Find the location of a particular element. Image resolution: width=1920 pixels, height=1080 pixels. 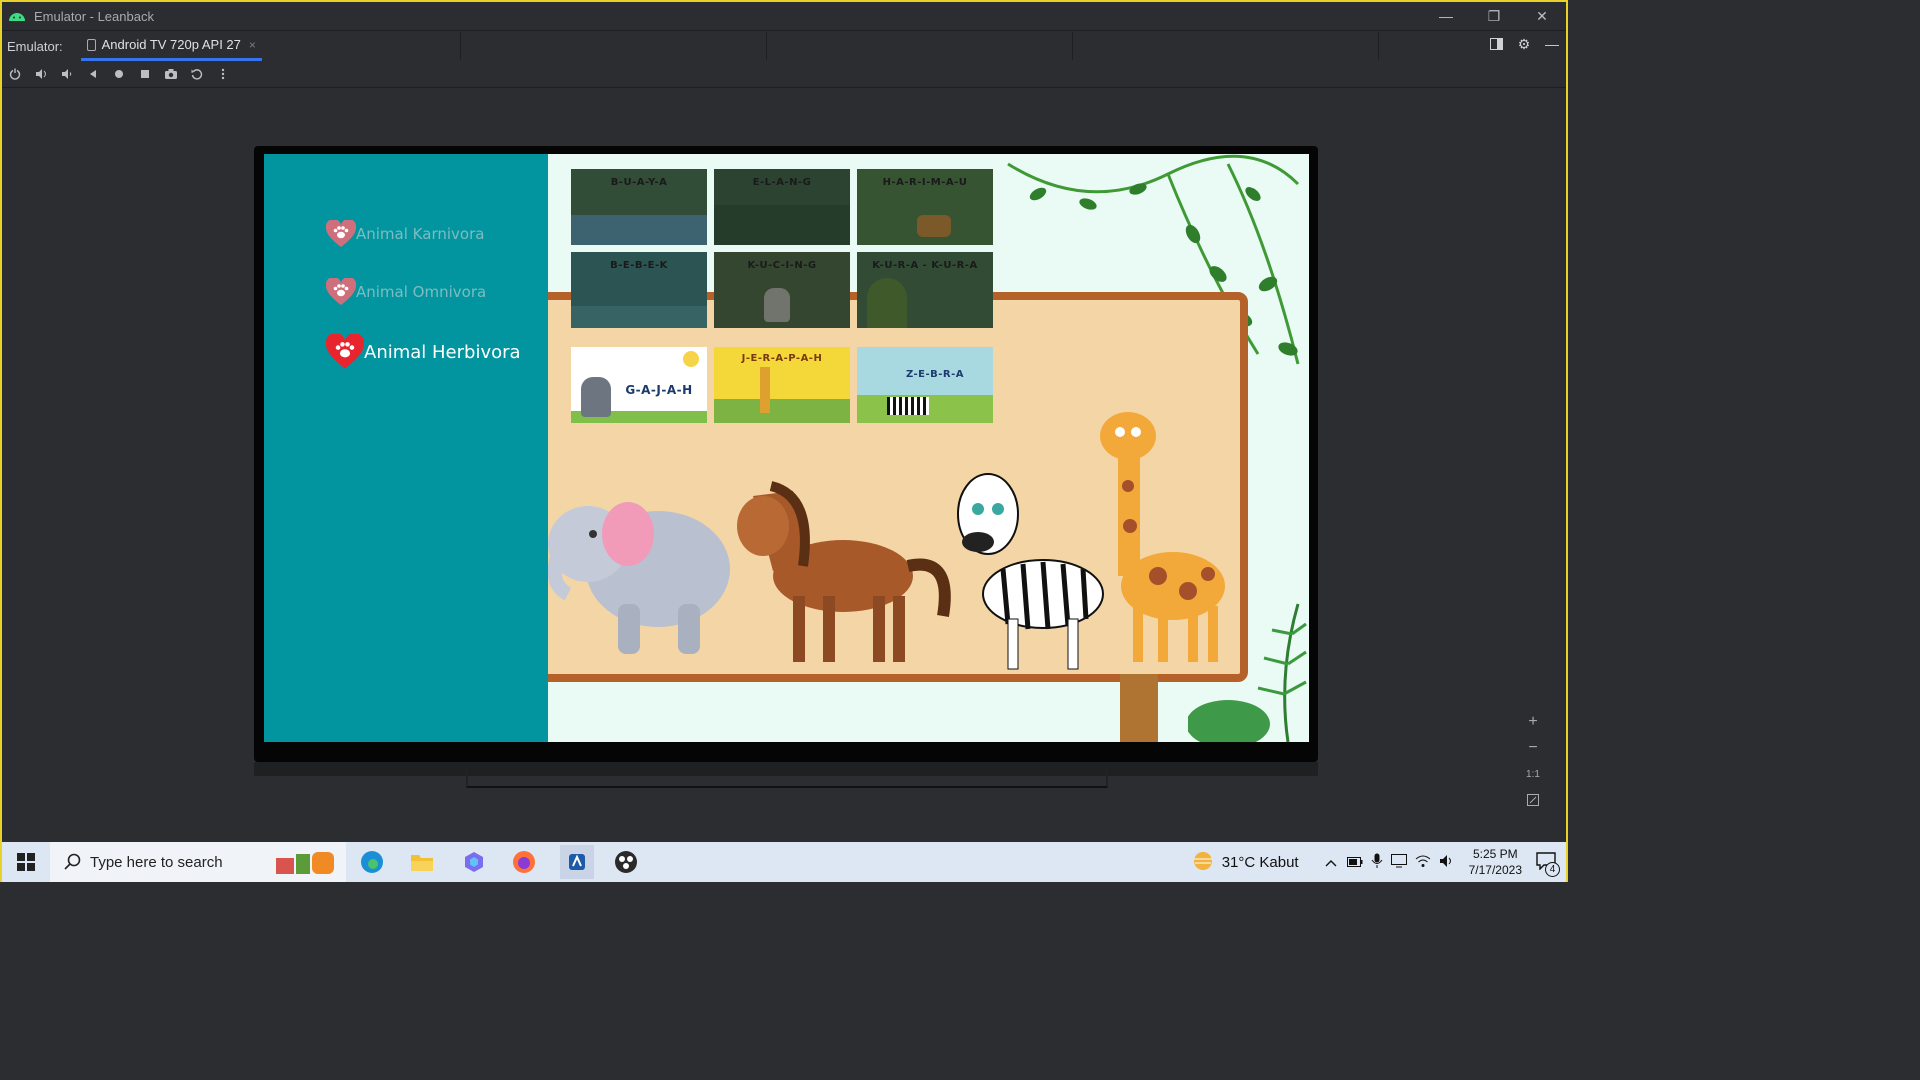

android-studio-icon is located at coordinates (577, 862).